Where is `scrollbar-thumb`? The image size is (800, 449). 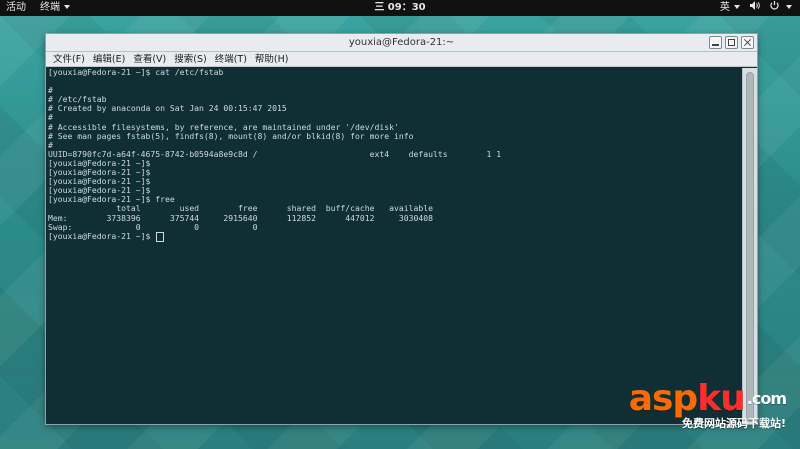
scrollbar-thumb is located at coordinates (750, 247).